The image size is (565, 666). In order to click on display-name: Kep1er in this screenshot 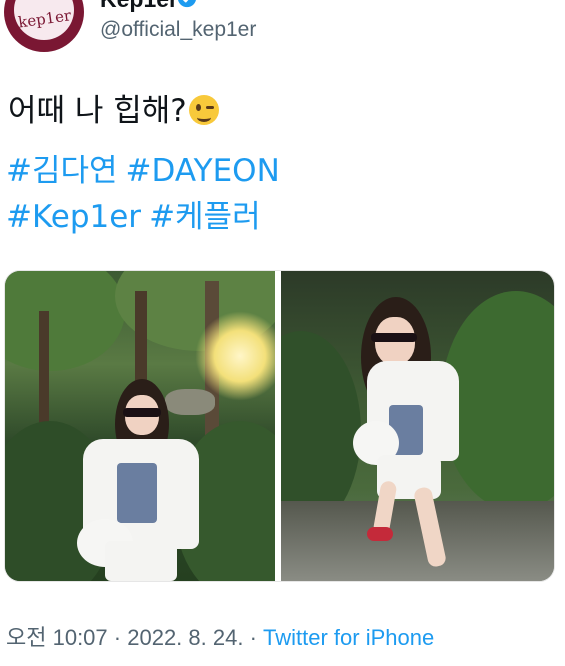, I will do `click(139, 6)`.